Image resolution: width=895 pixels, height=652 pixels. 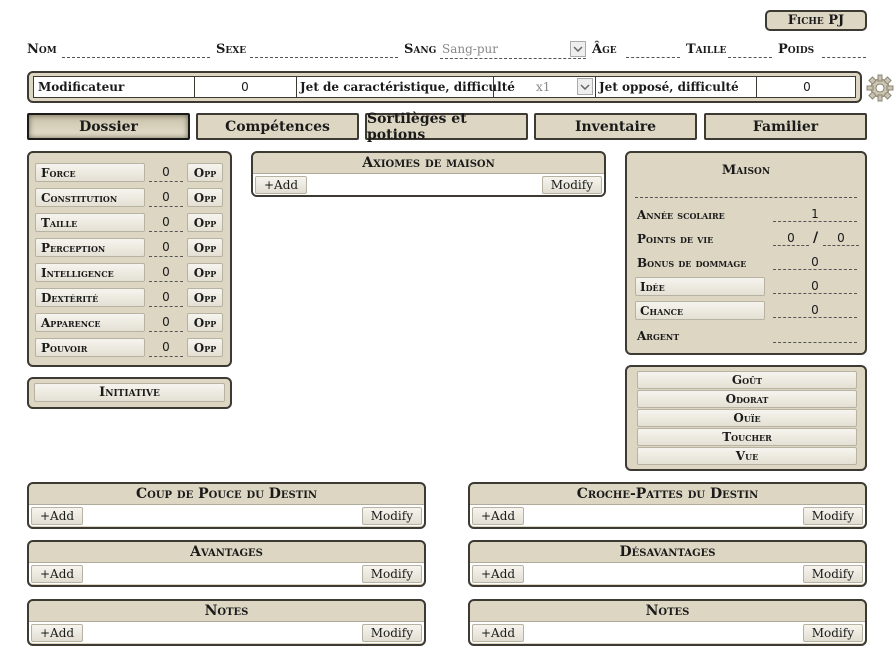 I want to click on jet-caracteristique-label: Jet de caractéristique, difficulté, so click(x=407, y=87).